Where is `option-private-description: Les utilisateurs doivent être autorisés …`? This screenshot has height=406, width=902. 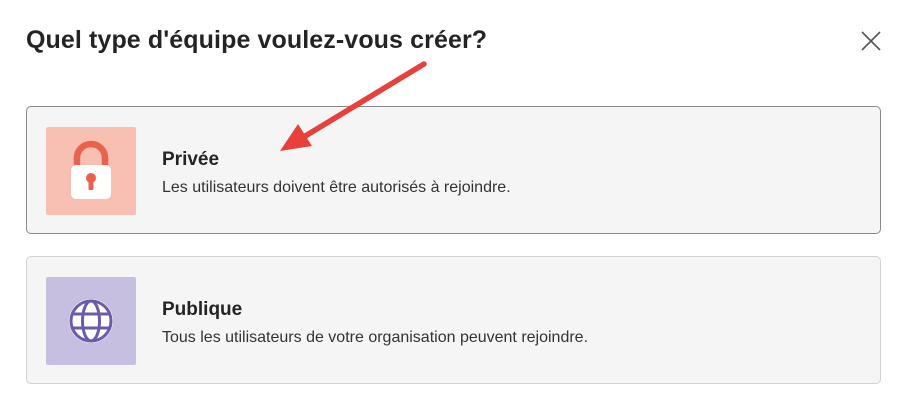 option-private-description: Les utilisateurs doivent être autorisés … is located at coordinates (336, 187).